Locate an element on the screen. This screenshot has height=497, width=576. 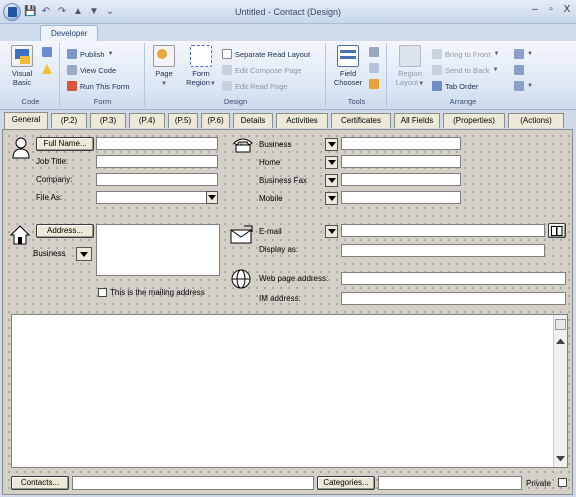
page-button: Page ▼ is located at coordinates (164, 67).